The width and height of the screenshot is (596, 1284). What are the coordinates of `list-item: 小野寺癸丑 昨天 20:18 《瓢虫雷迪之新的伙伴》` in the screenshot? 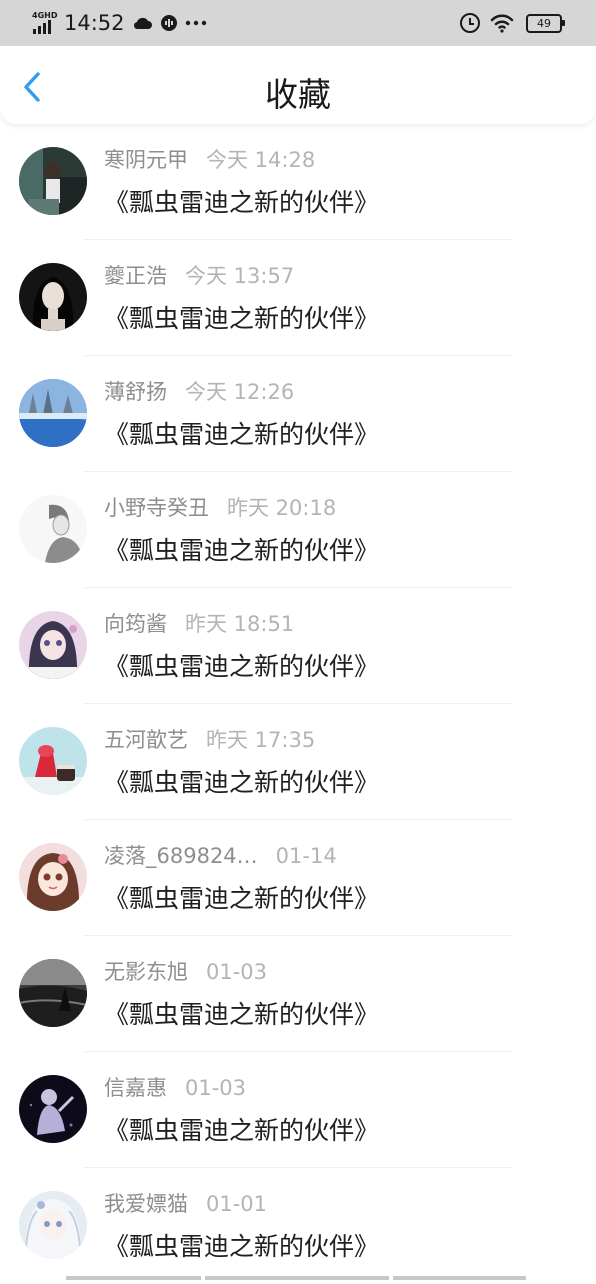 It's located at (298, 530).